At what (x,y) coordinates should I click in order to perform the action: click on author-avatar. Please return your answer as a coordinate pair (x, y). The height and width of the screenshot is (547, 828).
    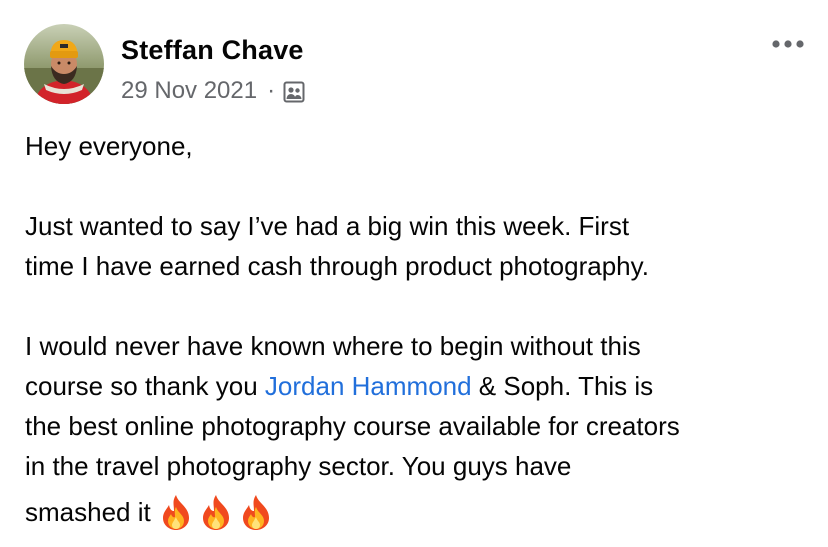
    Looking at the image, I should click on (64, 64).